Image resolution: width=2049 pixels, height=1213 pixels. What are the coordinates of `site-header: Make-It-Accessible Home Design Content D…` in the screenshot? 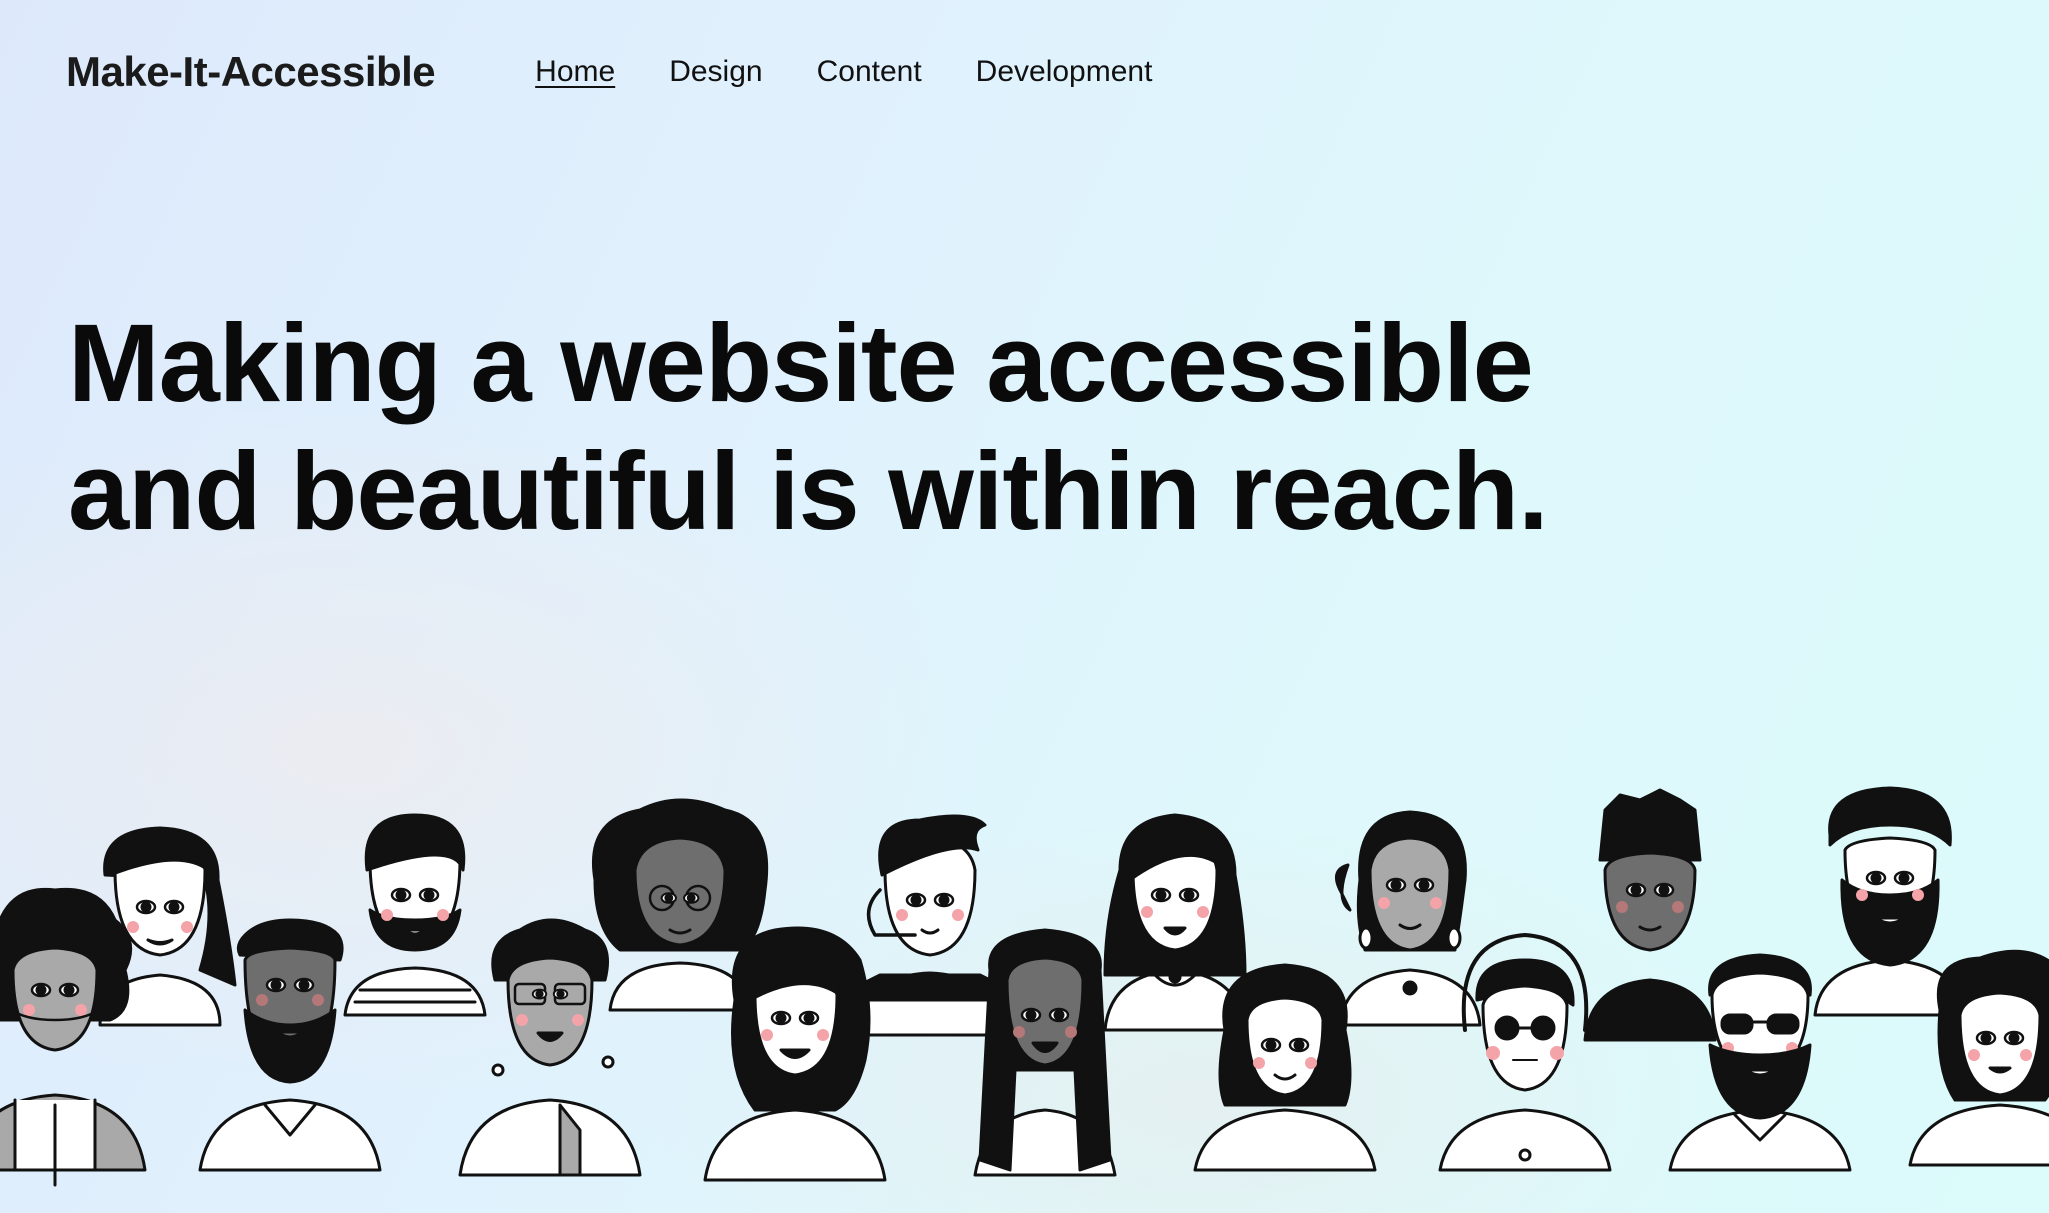 It's located at (609, 72).